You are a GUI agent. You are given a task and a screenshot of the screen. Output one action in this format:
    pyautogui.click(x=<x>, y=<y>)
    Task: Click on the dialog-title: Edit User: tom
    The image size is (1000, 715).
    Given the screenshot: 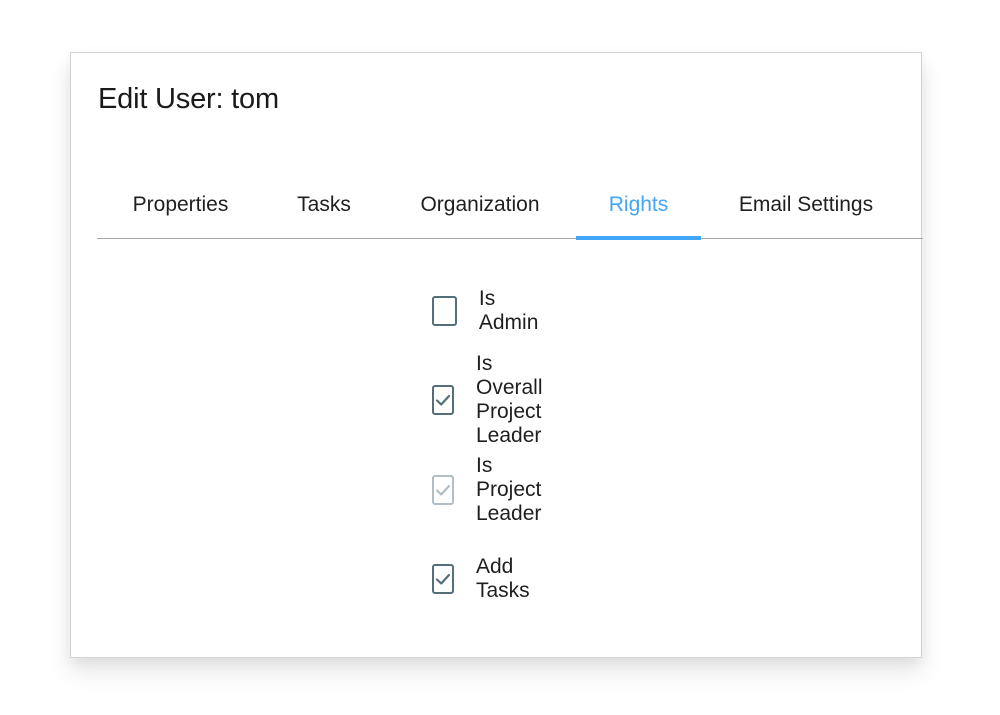 What is the action you would take?
    pyautogui.click(x=188, y=99)
    